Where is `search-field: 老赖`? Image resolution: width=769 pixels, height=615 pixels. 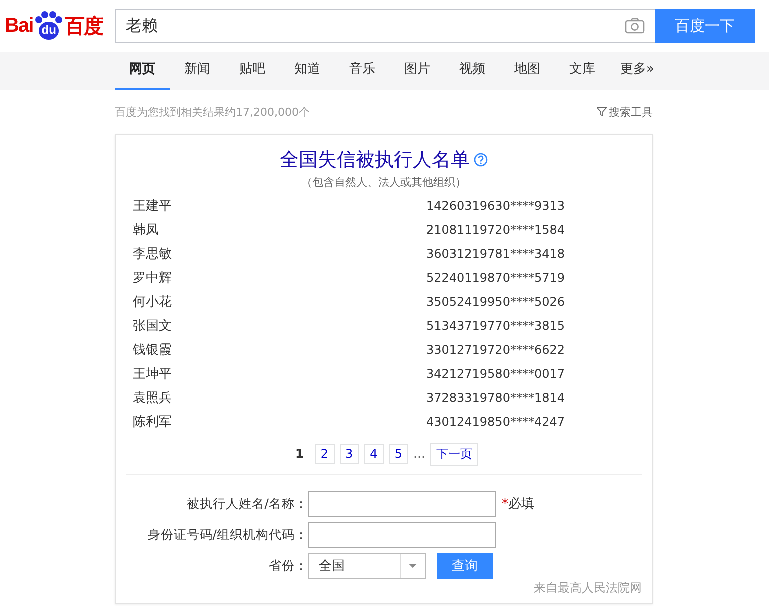
search-field: 老赖 is located at coordinates (385, 26).